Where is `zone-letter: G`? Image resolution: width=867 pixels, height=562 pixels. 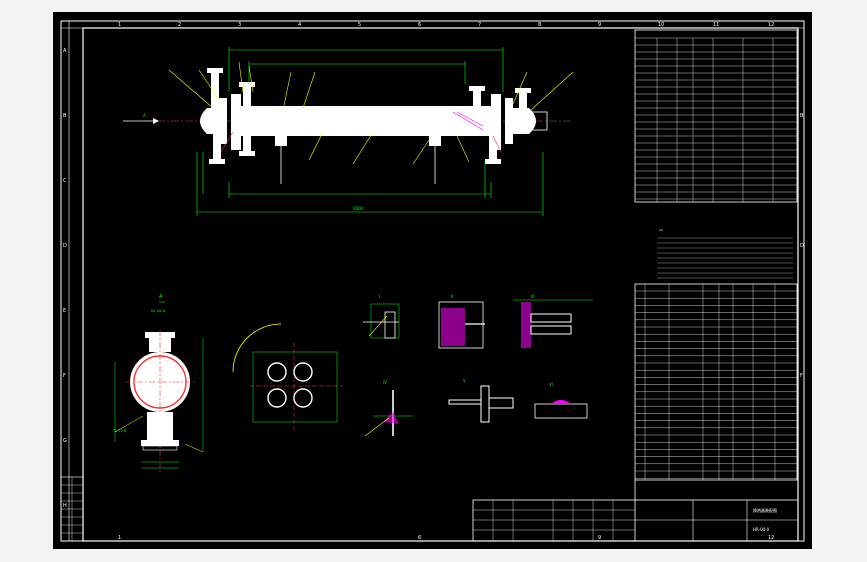 zone-letter: G is located at coordinates (65, 441).